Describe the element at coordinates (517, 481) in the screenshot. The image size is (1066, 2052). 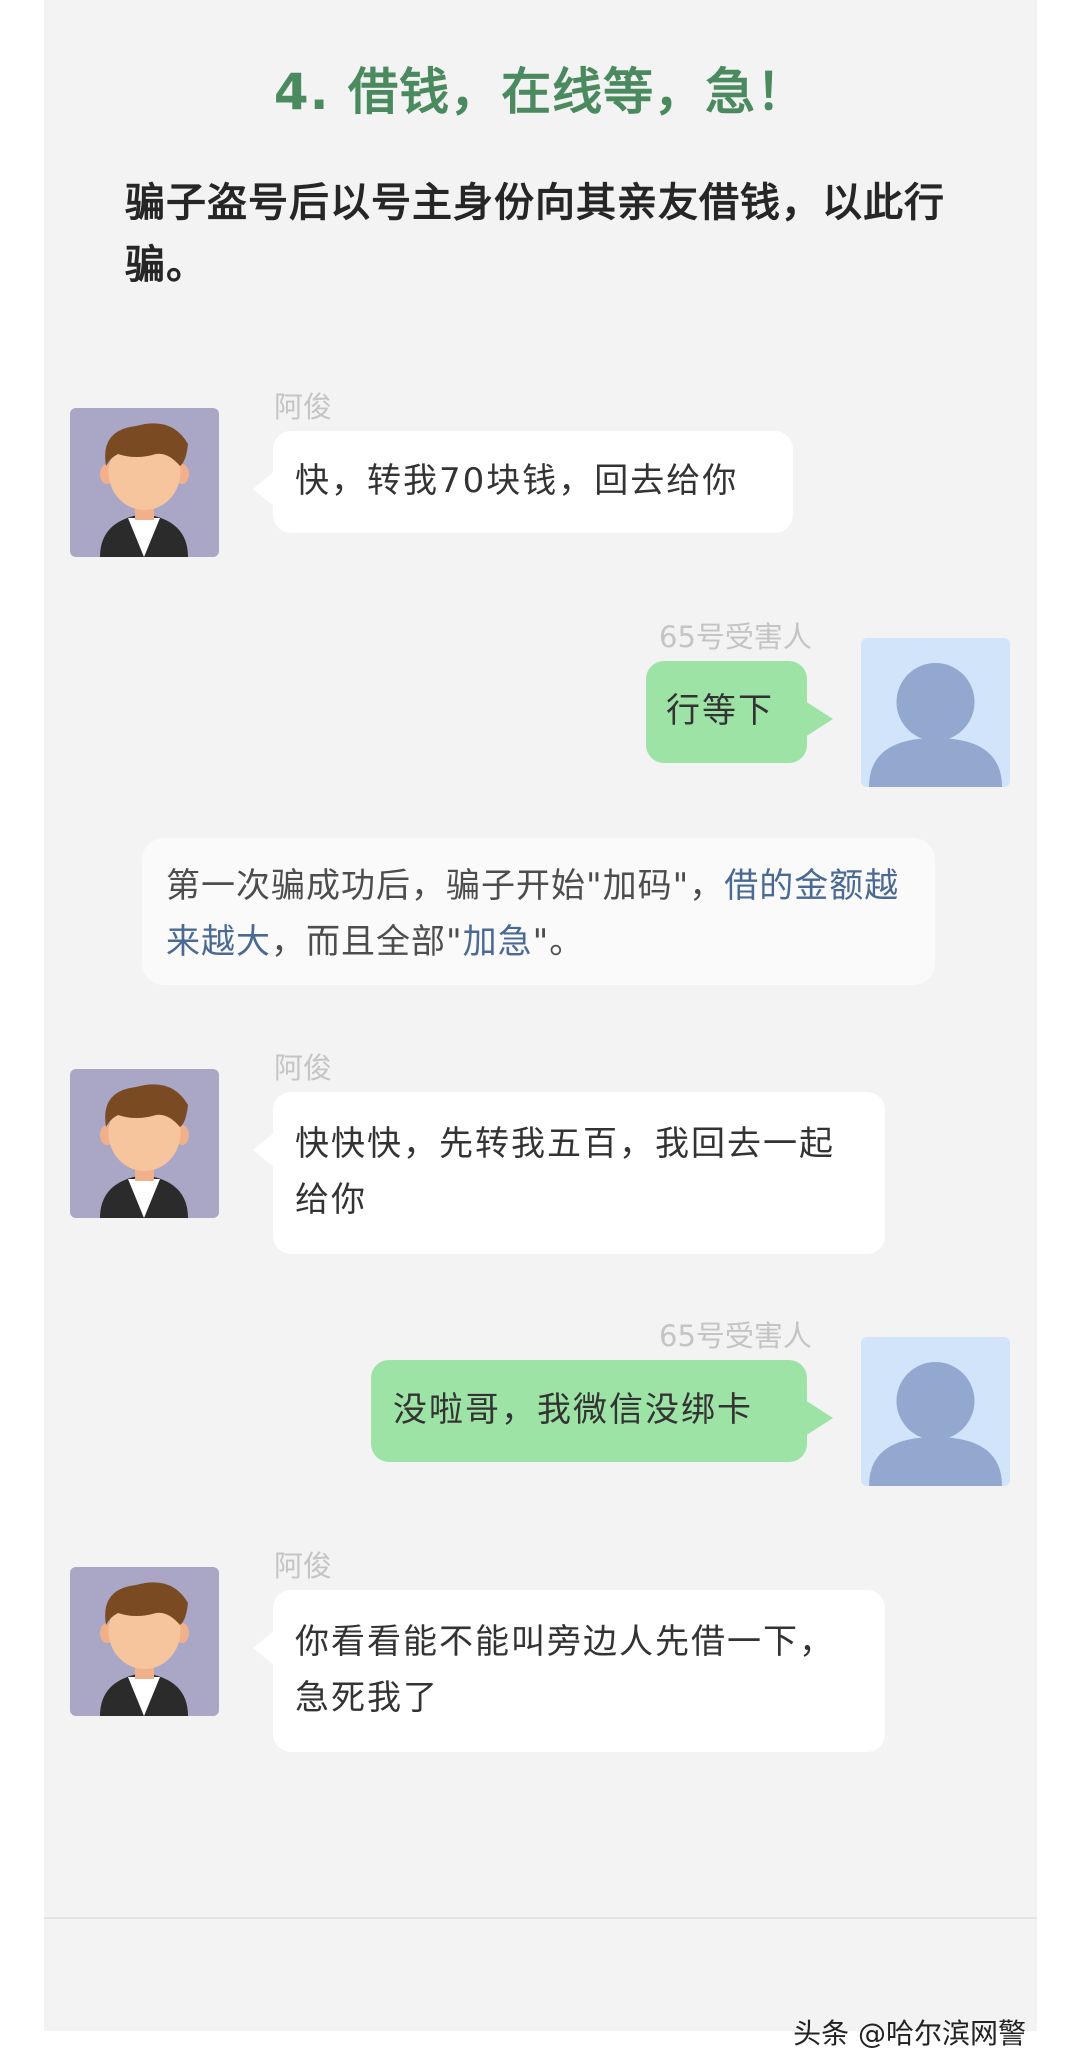
I see `message-text: 快，转我70块钱，回去给你` at that location.